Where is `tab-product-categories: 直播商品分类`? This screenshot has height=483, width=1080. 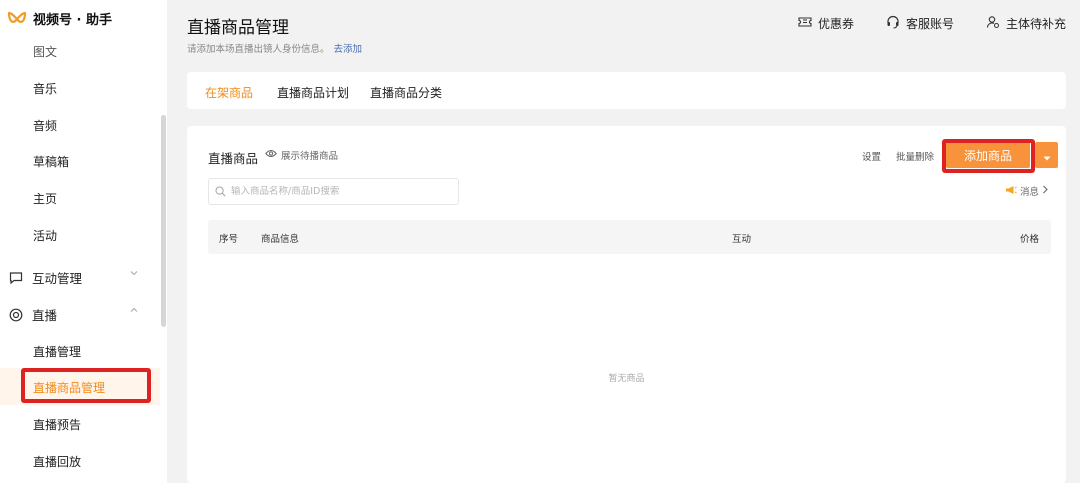 tab-product-categories: 直播商品分类 is located at coordinates (406, 92).